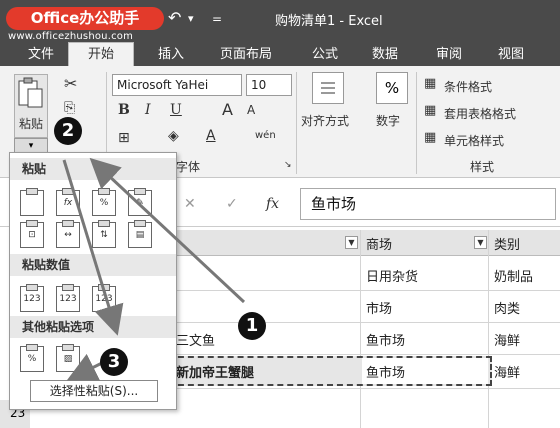 The width and height of the screenshot is (560, 428). I want to click on step-badge-1: 1, so click(252, 326).